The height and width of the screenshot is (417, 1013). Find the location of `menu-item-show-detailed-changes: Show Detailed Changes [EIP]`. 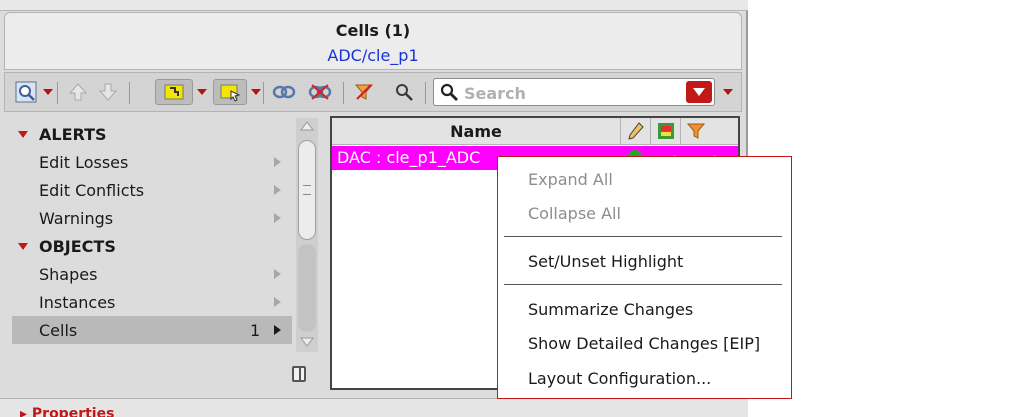

menu-item-show-detailed-changes: Show Detailed Changes [EIP] is located at coordinates (644, 343).